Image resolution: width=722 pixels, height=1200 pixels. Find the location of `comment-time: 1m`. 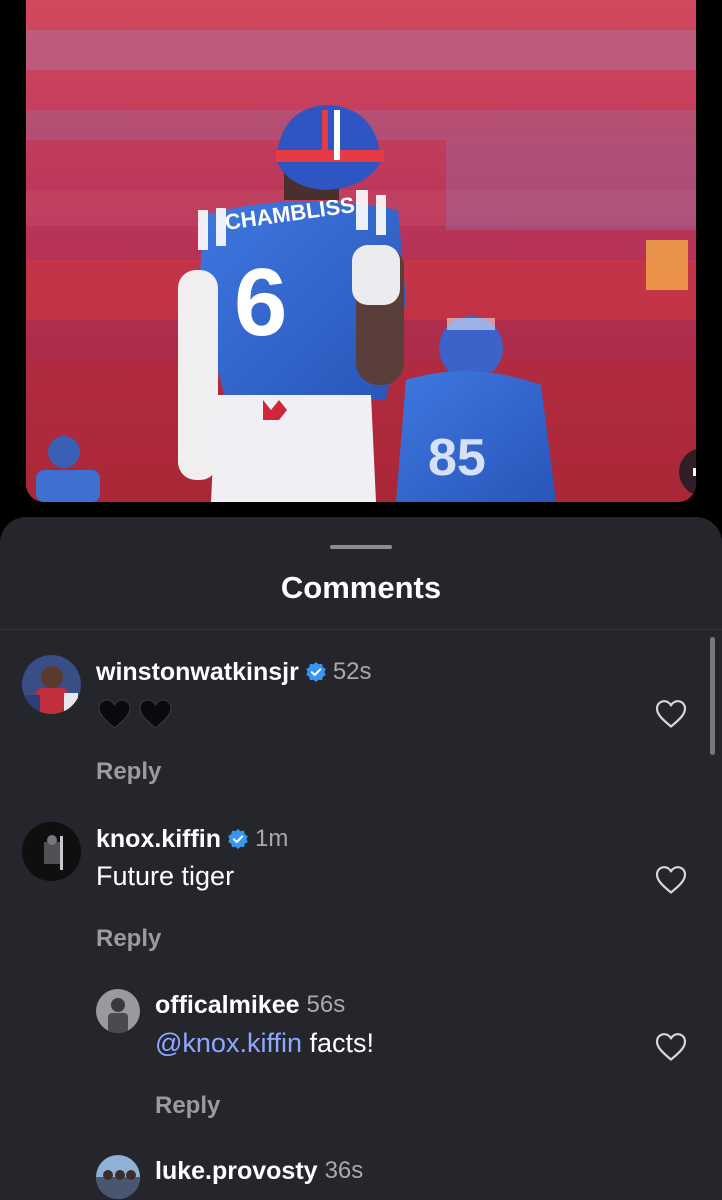

comment-time: 1m is located at coordinates (272, 838).